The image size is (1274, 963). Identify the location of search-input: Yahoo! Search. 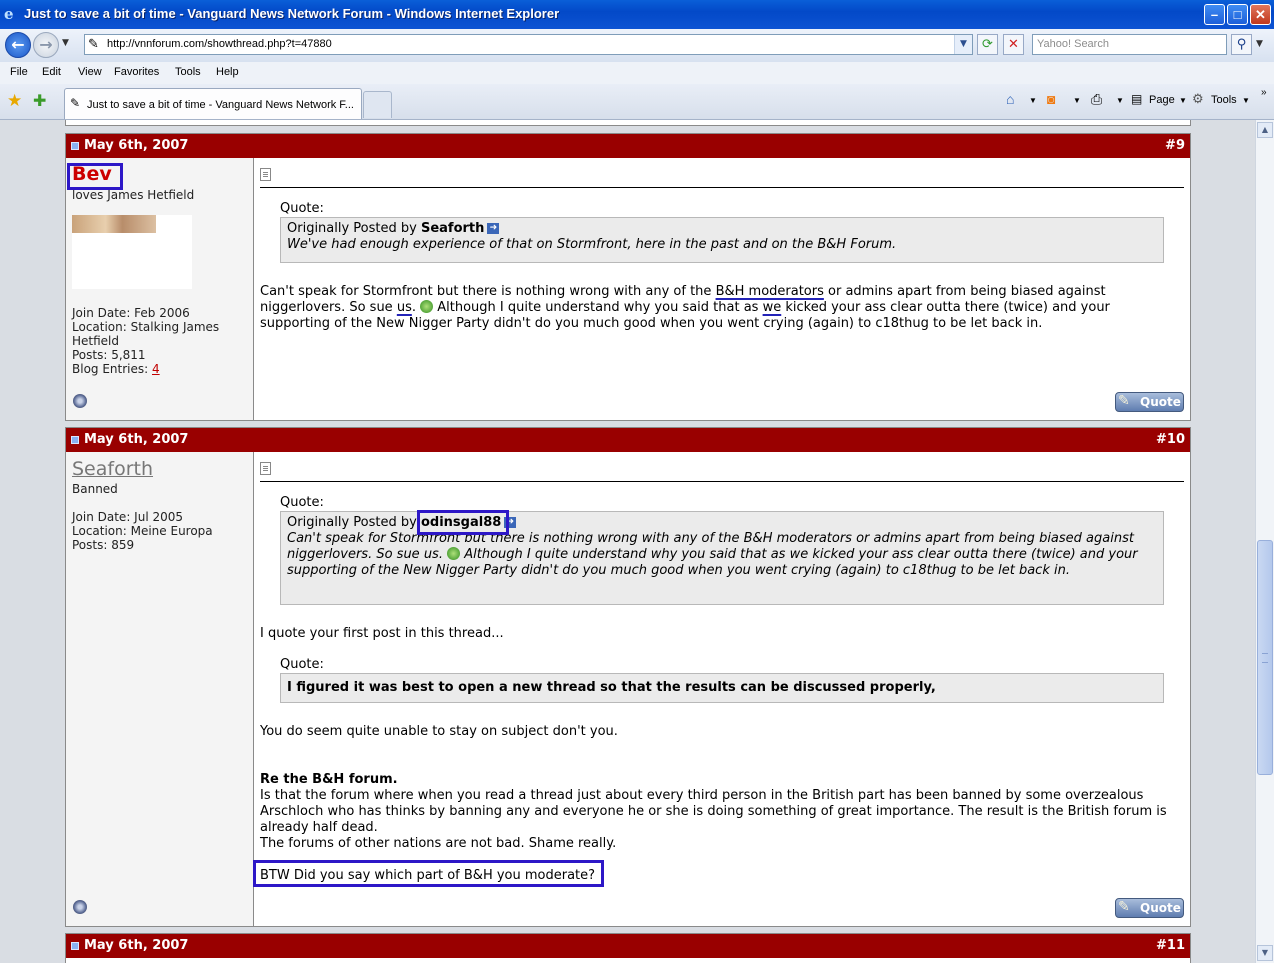
(1129, 44).